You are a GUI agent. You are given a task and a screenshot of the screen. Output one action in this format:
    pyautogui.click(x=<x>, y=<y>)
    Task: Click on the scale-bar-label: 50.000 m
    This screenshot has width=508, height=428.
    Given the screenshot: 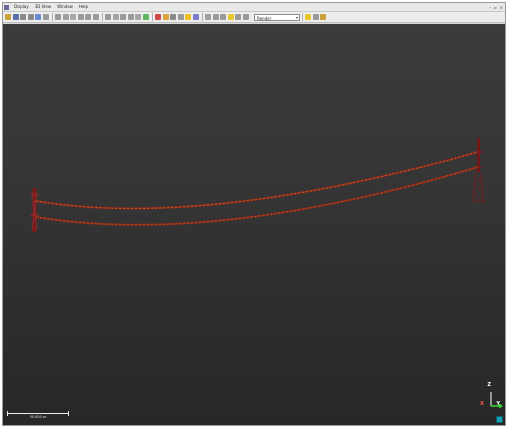 What is the action you would take?
    pyautogui.click(x=38, y=417)
    